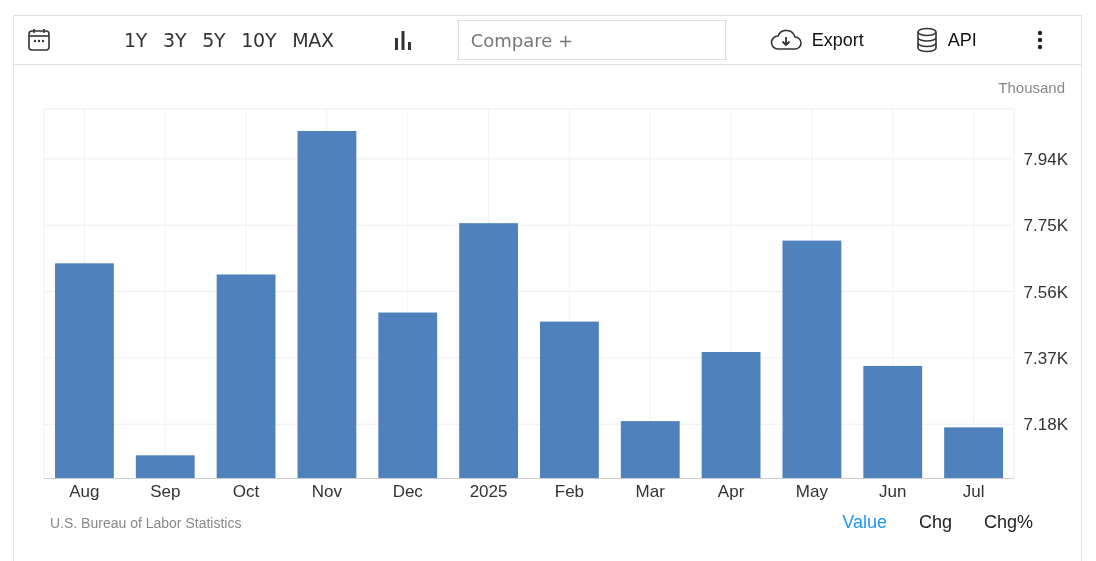 This screenshot has height=561, width=1096. Describe the element at coordinates (1045, 159) in the screenshot. I see `y-axis-label: 7.94K` at that location.